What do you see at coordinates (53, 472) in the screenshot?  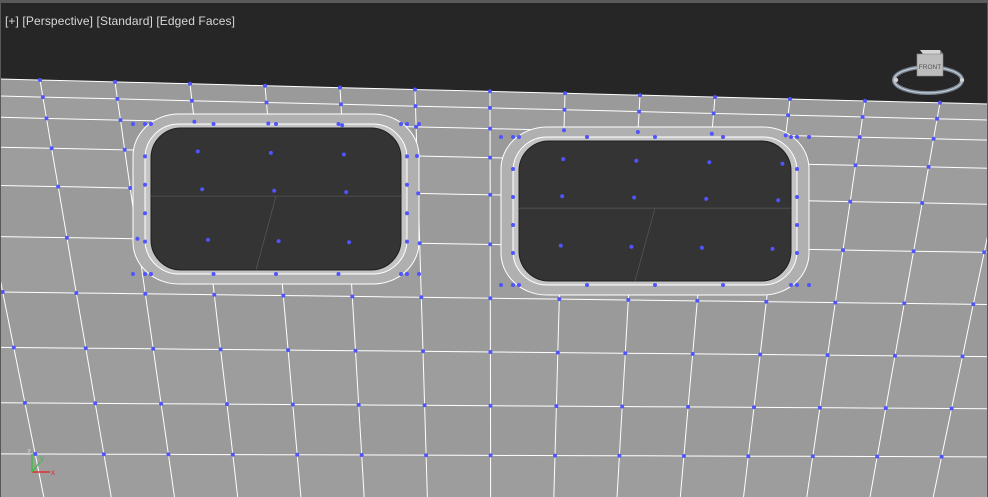 I see `axis-x-label: x` at bounding box center [53, 472].